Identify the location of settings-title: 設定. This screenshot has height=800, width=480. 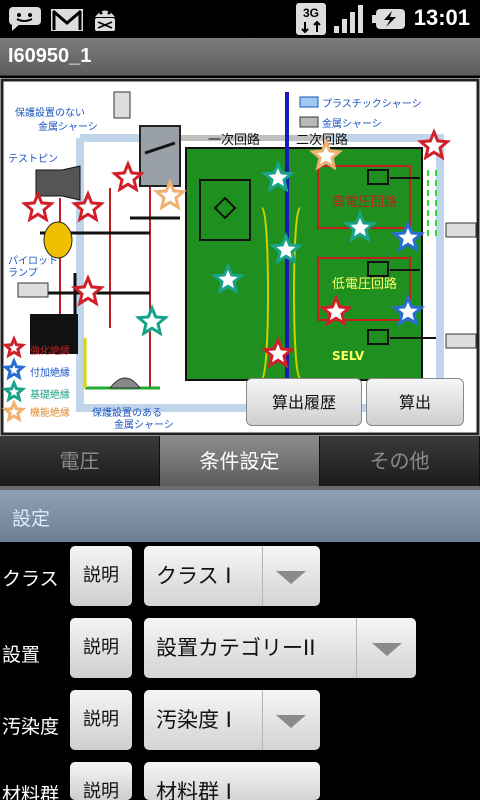
(31, 519).